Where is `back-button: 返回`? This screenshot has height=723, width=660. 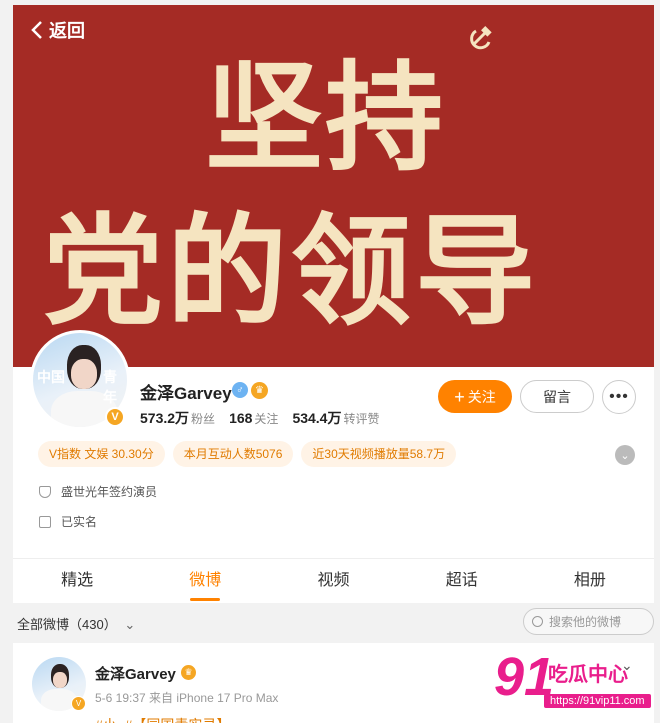
back-button: 返回 is located at coordinates (58, 30).